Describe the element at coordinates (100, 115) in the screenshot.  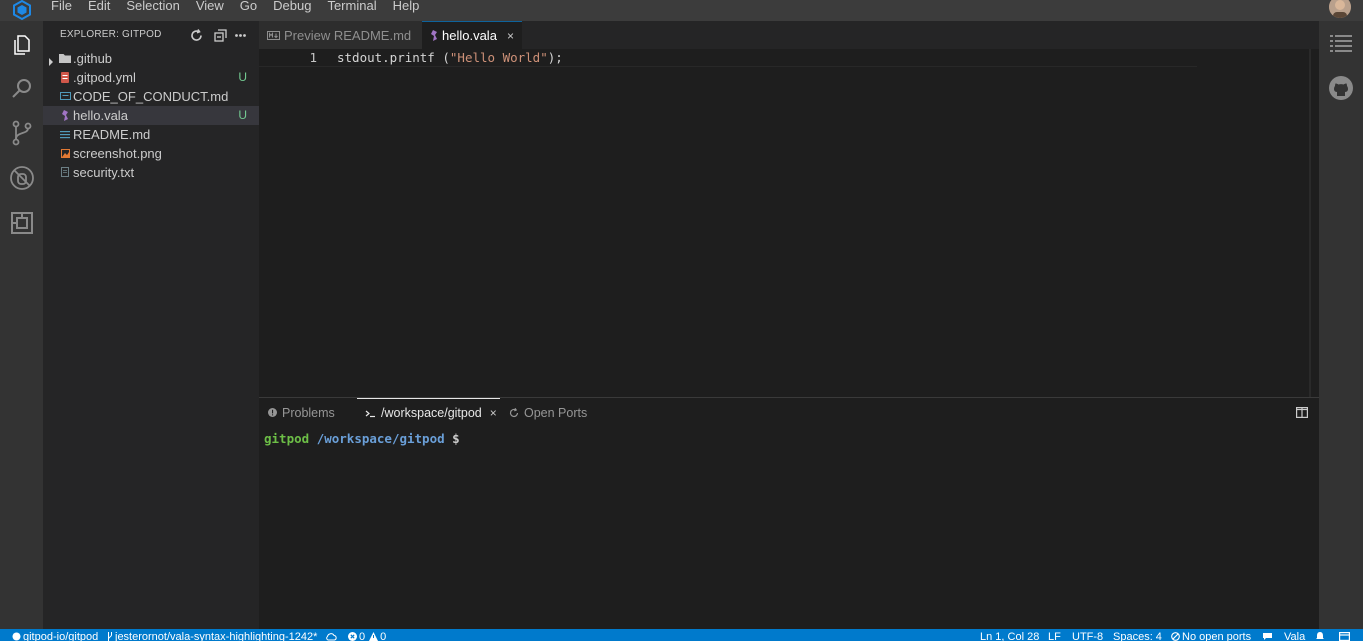
I see `file-name: hello.vala` at that location.